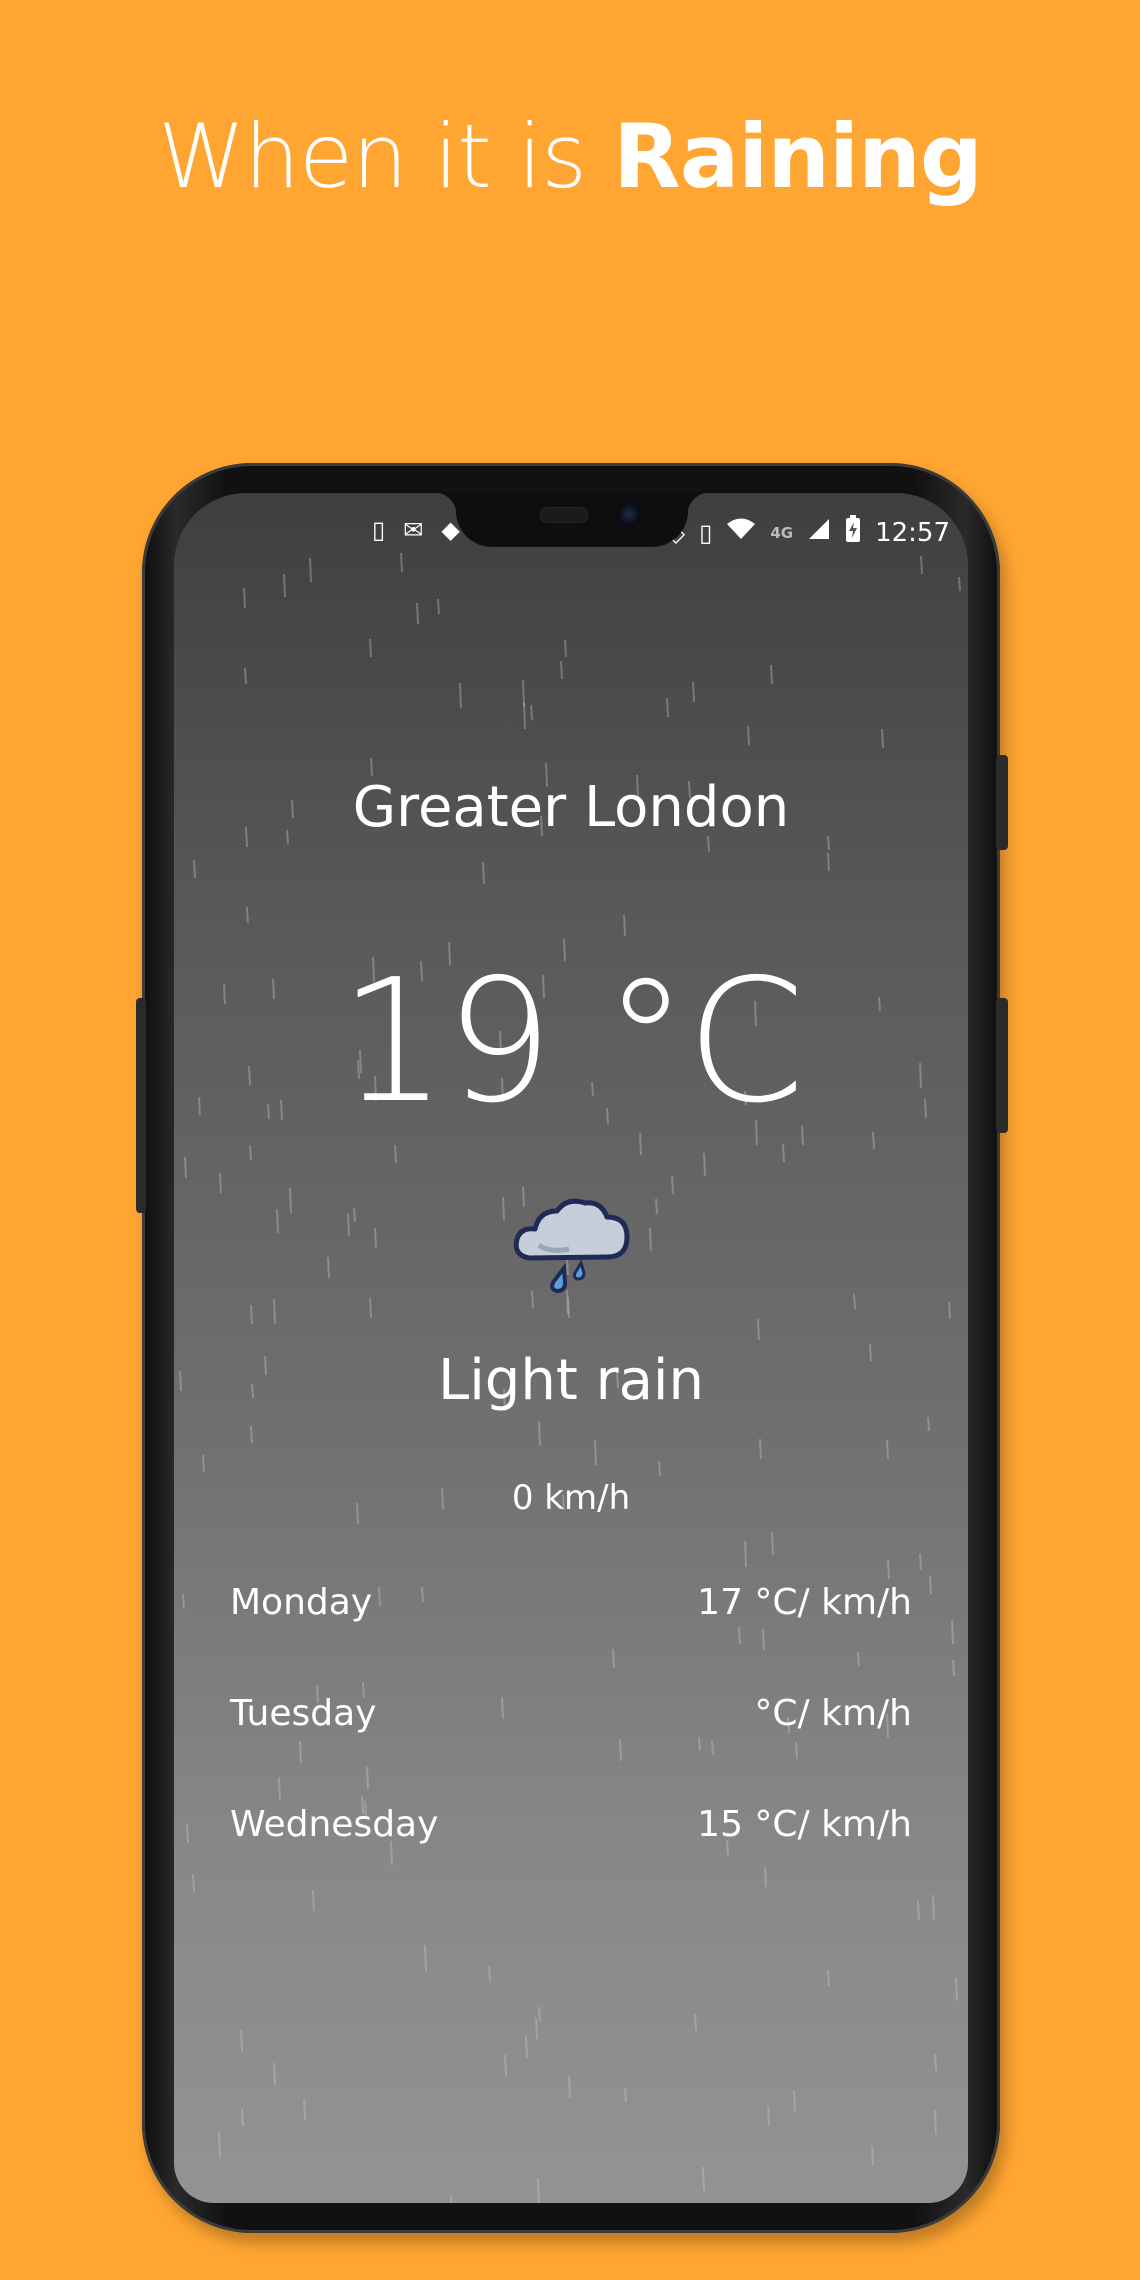 This screenshot has height=2280, width=1140. Describe the element at coordinates (571, 1246) in the screenshot. I see `rain-cloud-icon` at that location.